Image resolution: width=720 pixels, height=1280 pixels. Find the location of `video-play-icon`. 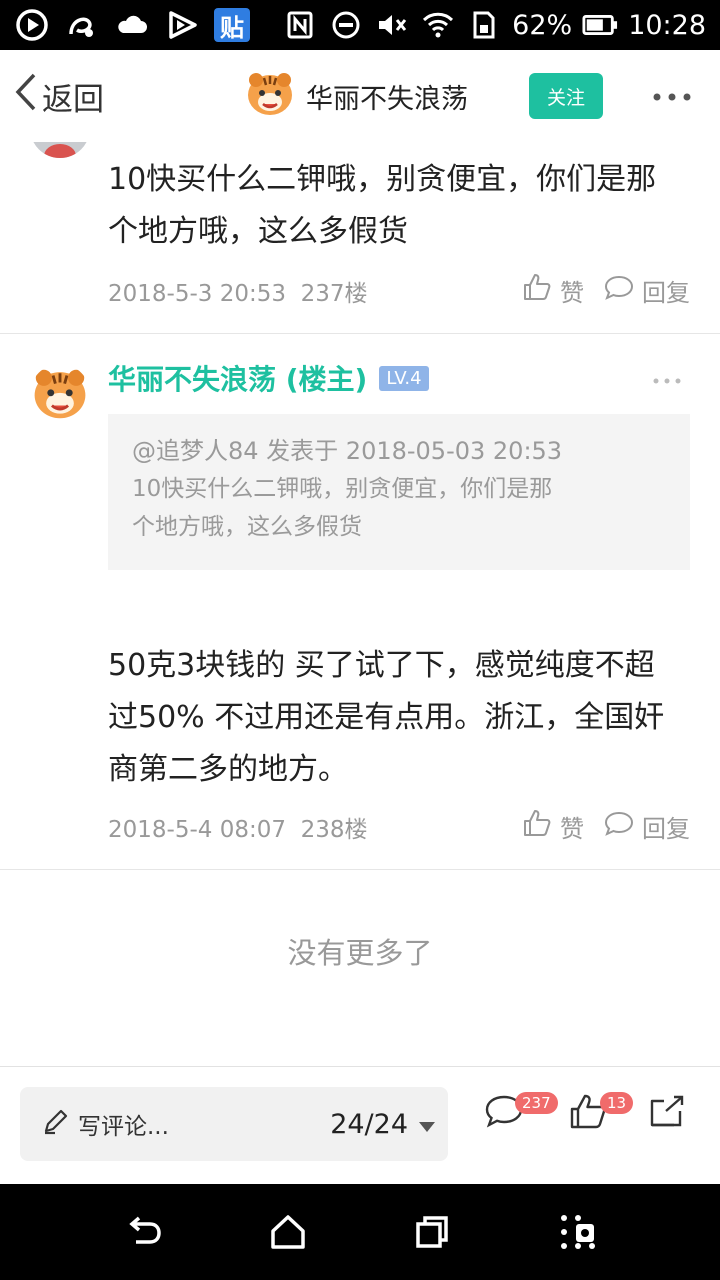

video-play-icon is located at coordinates (182, 25).